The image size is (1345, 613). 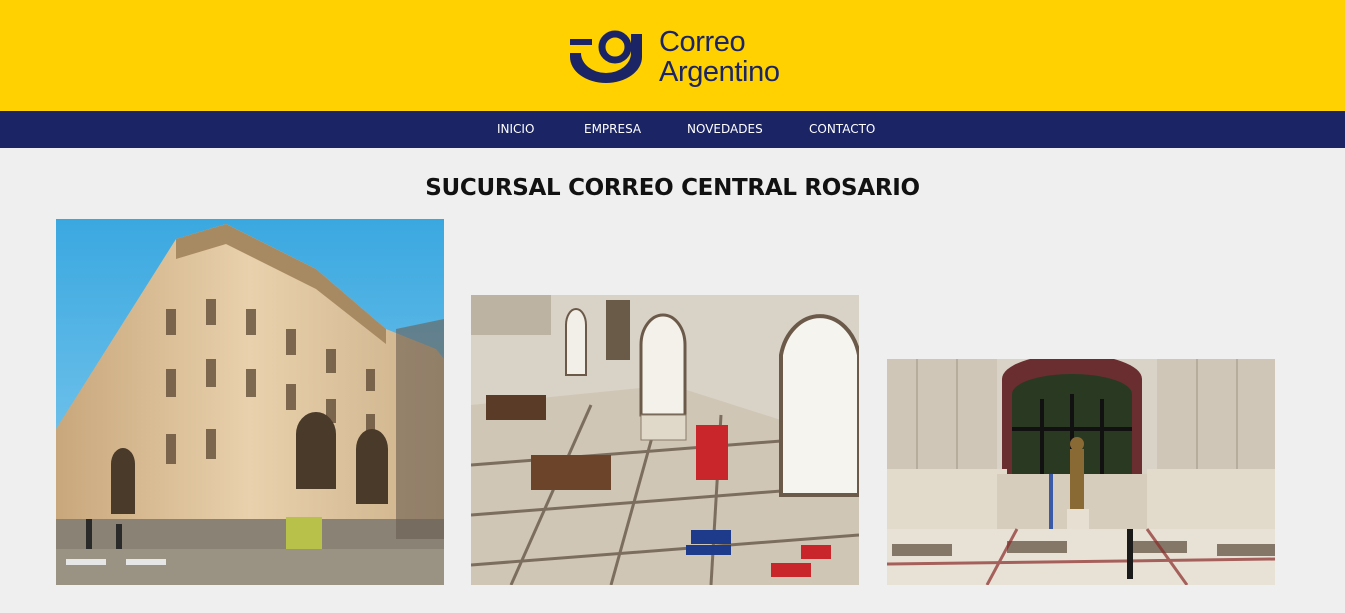 I want to click on brand-name-line2: Argentino, so click(x=719, y=72).